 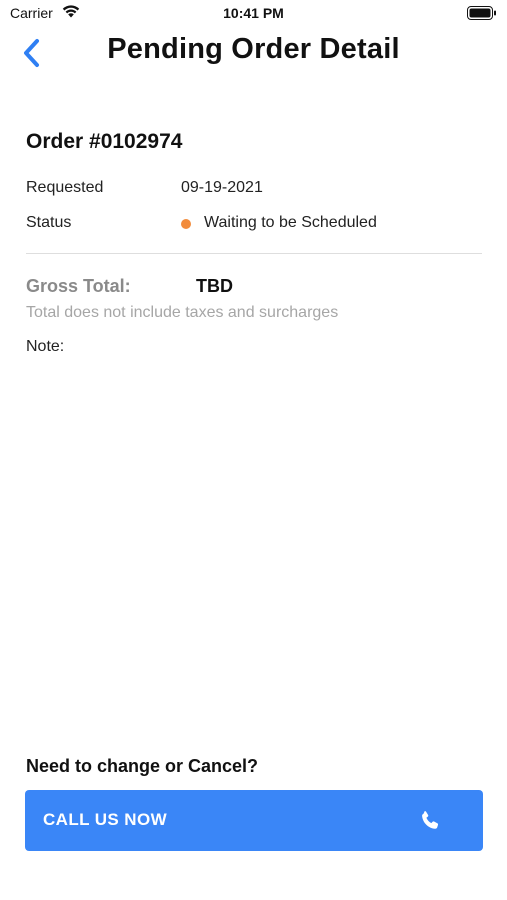 What do you see at coordinates (105, 819) in the screenshot?
I see `call-button-label: CALL US NOW` at bounding box center [105, 819].